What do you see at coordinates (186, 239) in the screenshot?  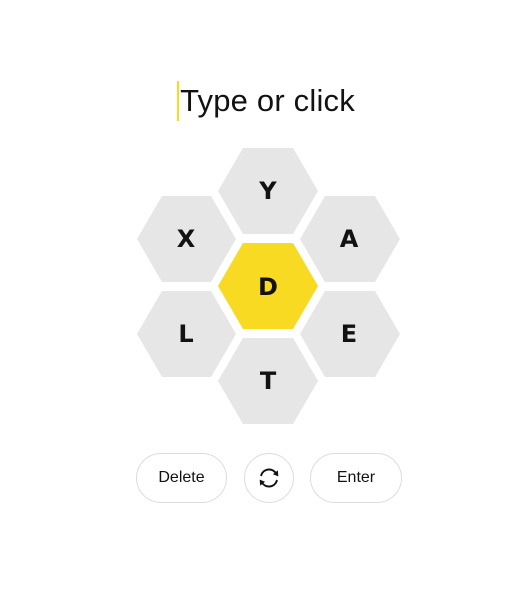 I see `hive-cell-upper-left: X` at bounding box center [186, 239].